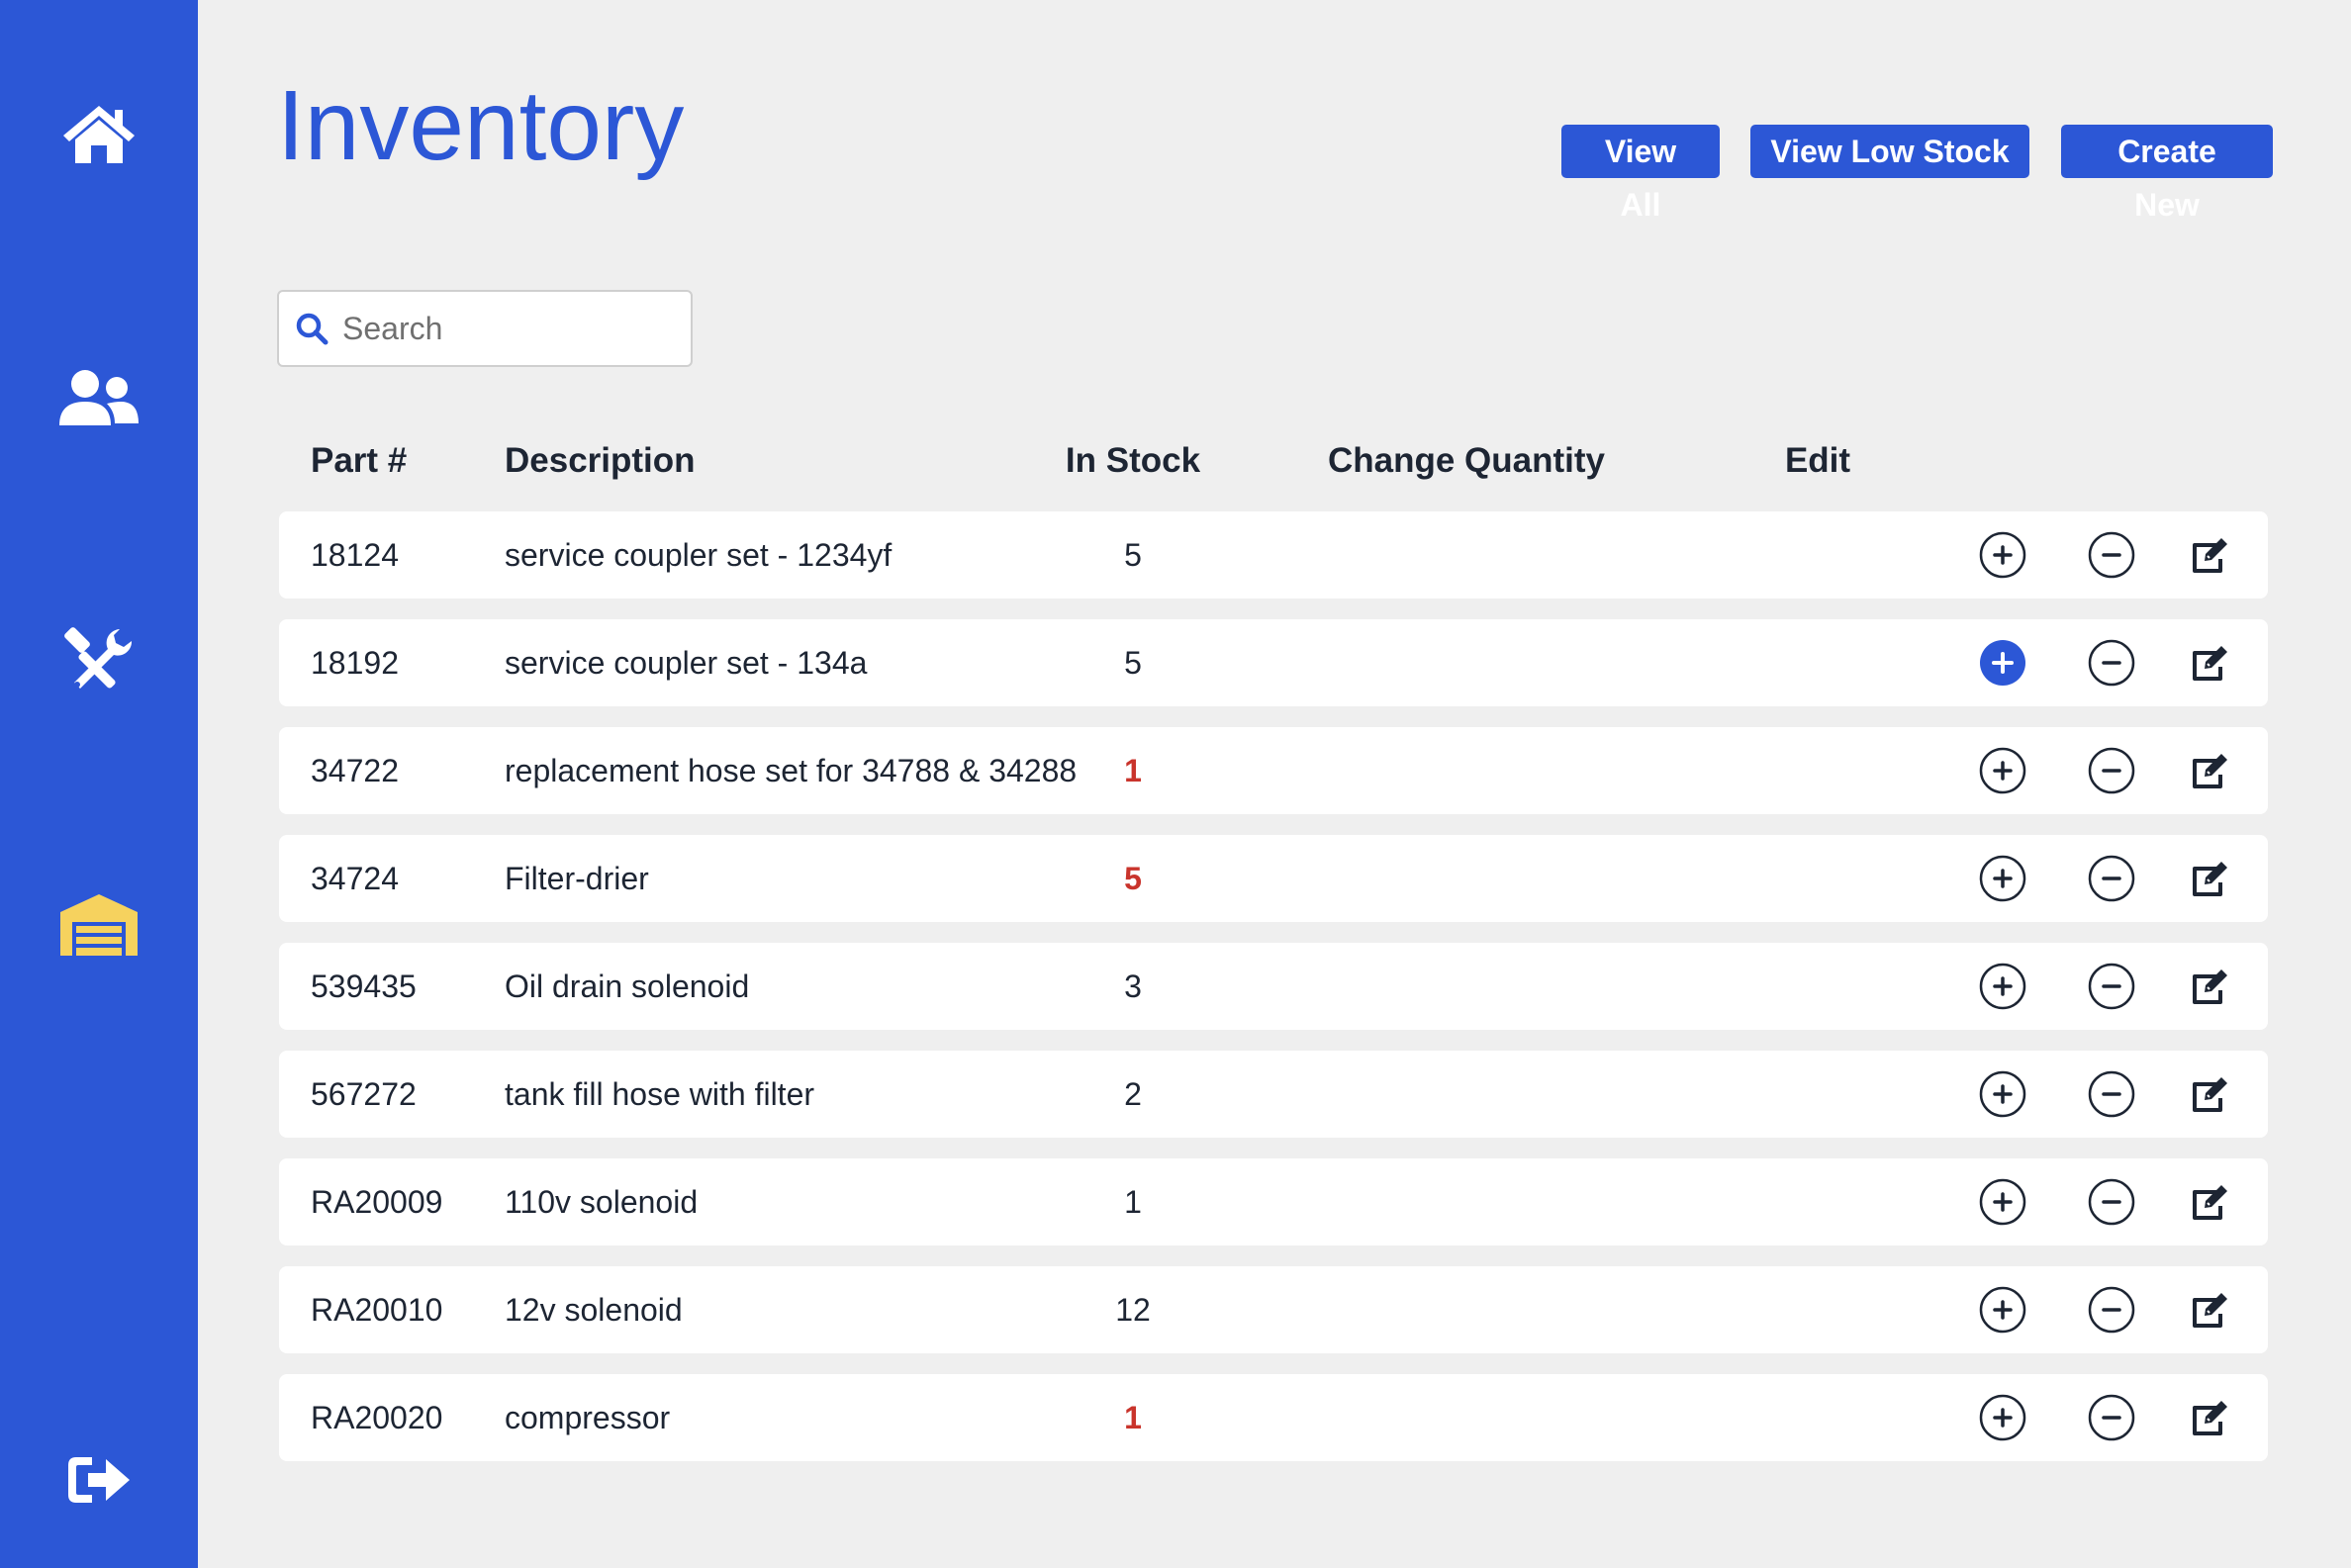  I want to click on page-title: Inventory, so click(481, 125).